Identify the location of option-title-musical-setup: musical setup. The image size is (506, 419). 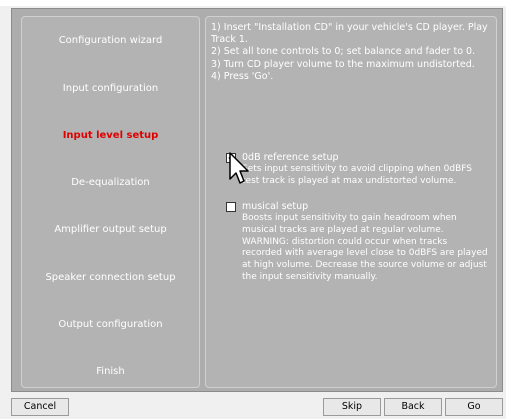
(275, 206).